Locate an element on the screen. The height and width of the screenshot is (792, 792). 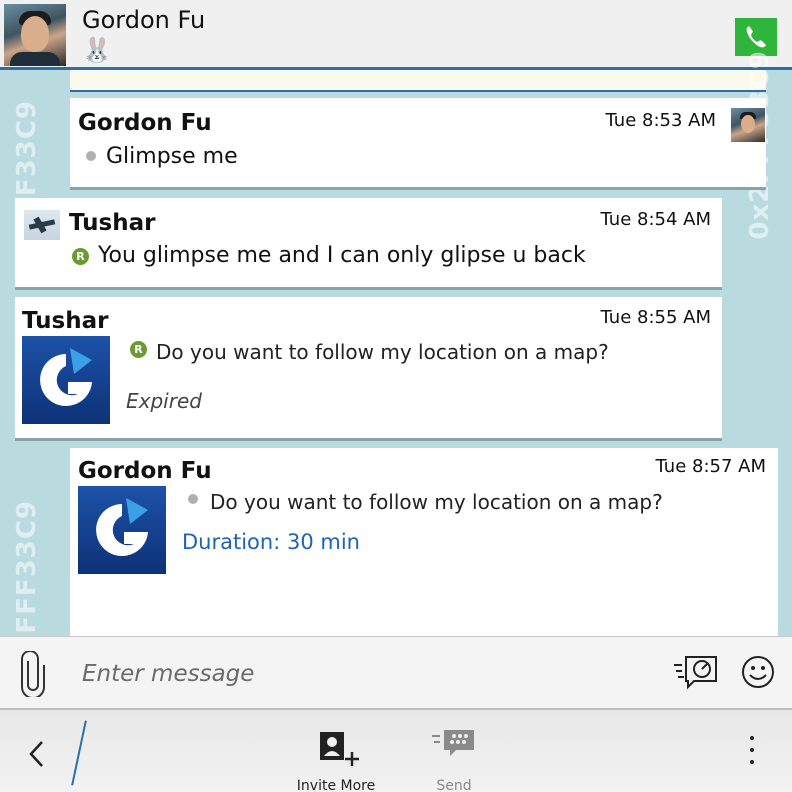
action-bar: Invite More Send is located at coordinates (396, 750).